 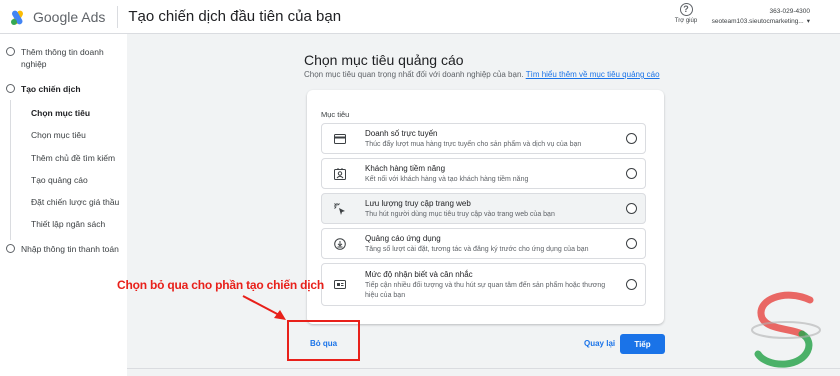 I want to click on goal-section-label: Mục tiêu, so click(x=335, y=114).